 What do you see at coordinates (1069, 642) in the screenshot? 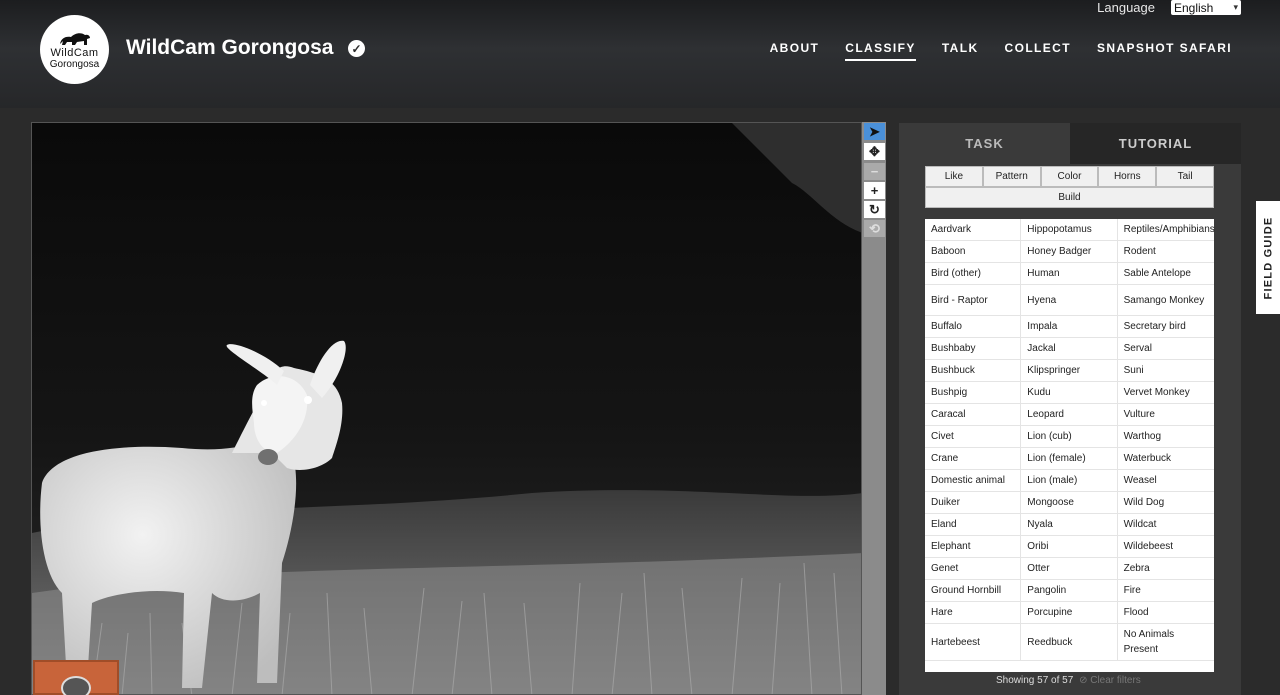
I see `species-button: Reedbuck` at bounding box center [1069, 642].